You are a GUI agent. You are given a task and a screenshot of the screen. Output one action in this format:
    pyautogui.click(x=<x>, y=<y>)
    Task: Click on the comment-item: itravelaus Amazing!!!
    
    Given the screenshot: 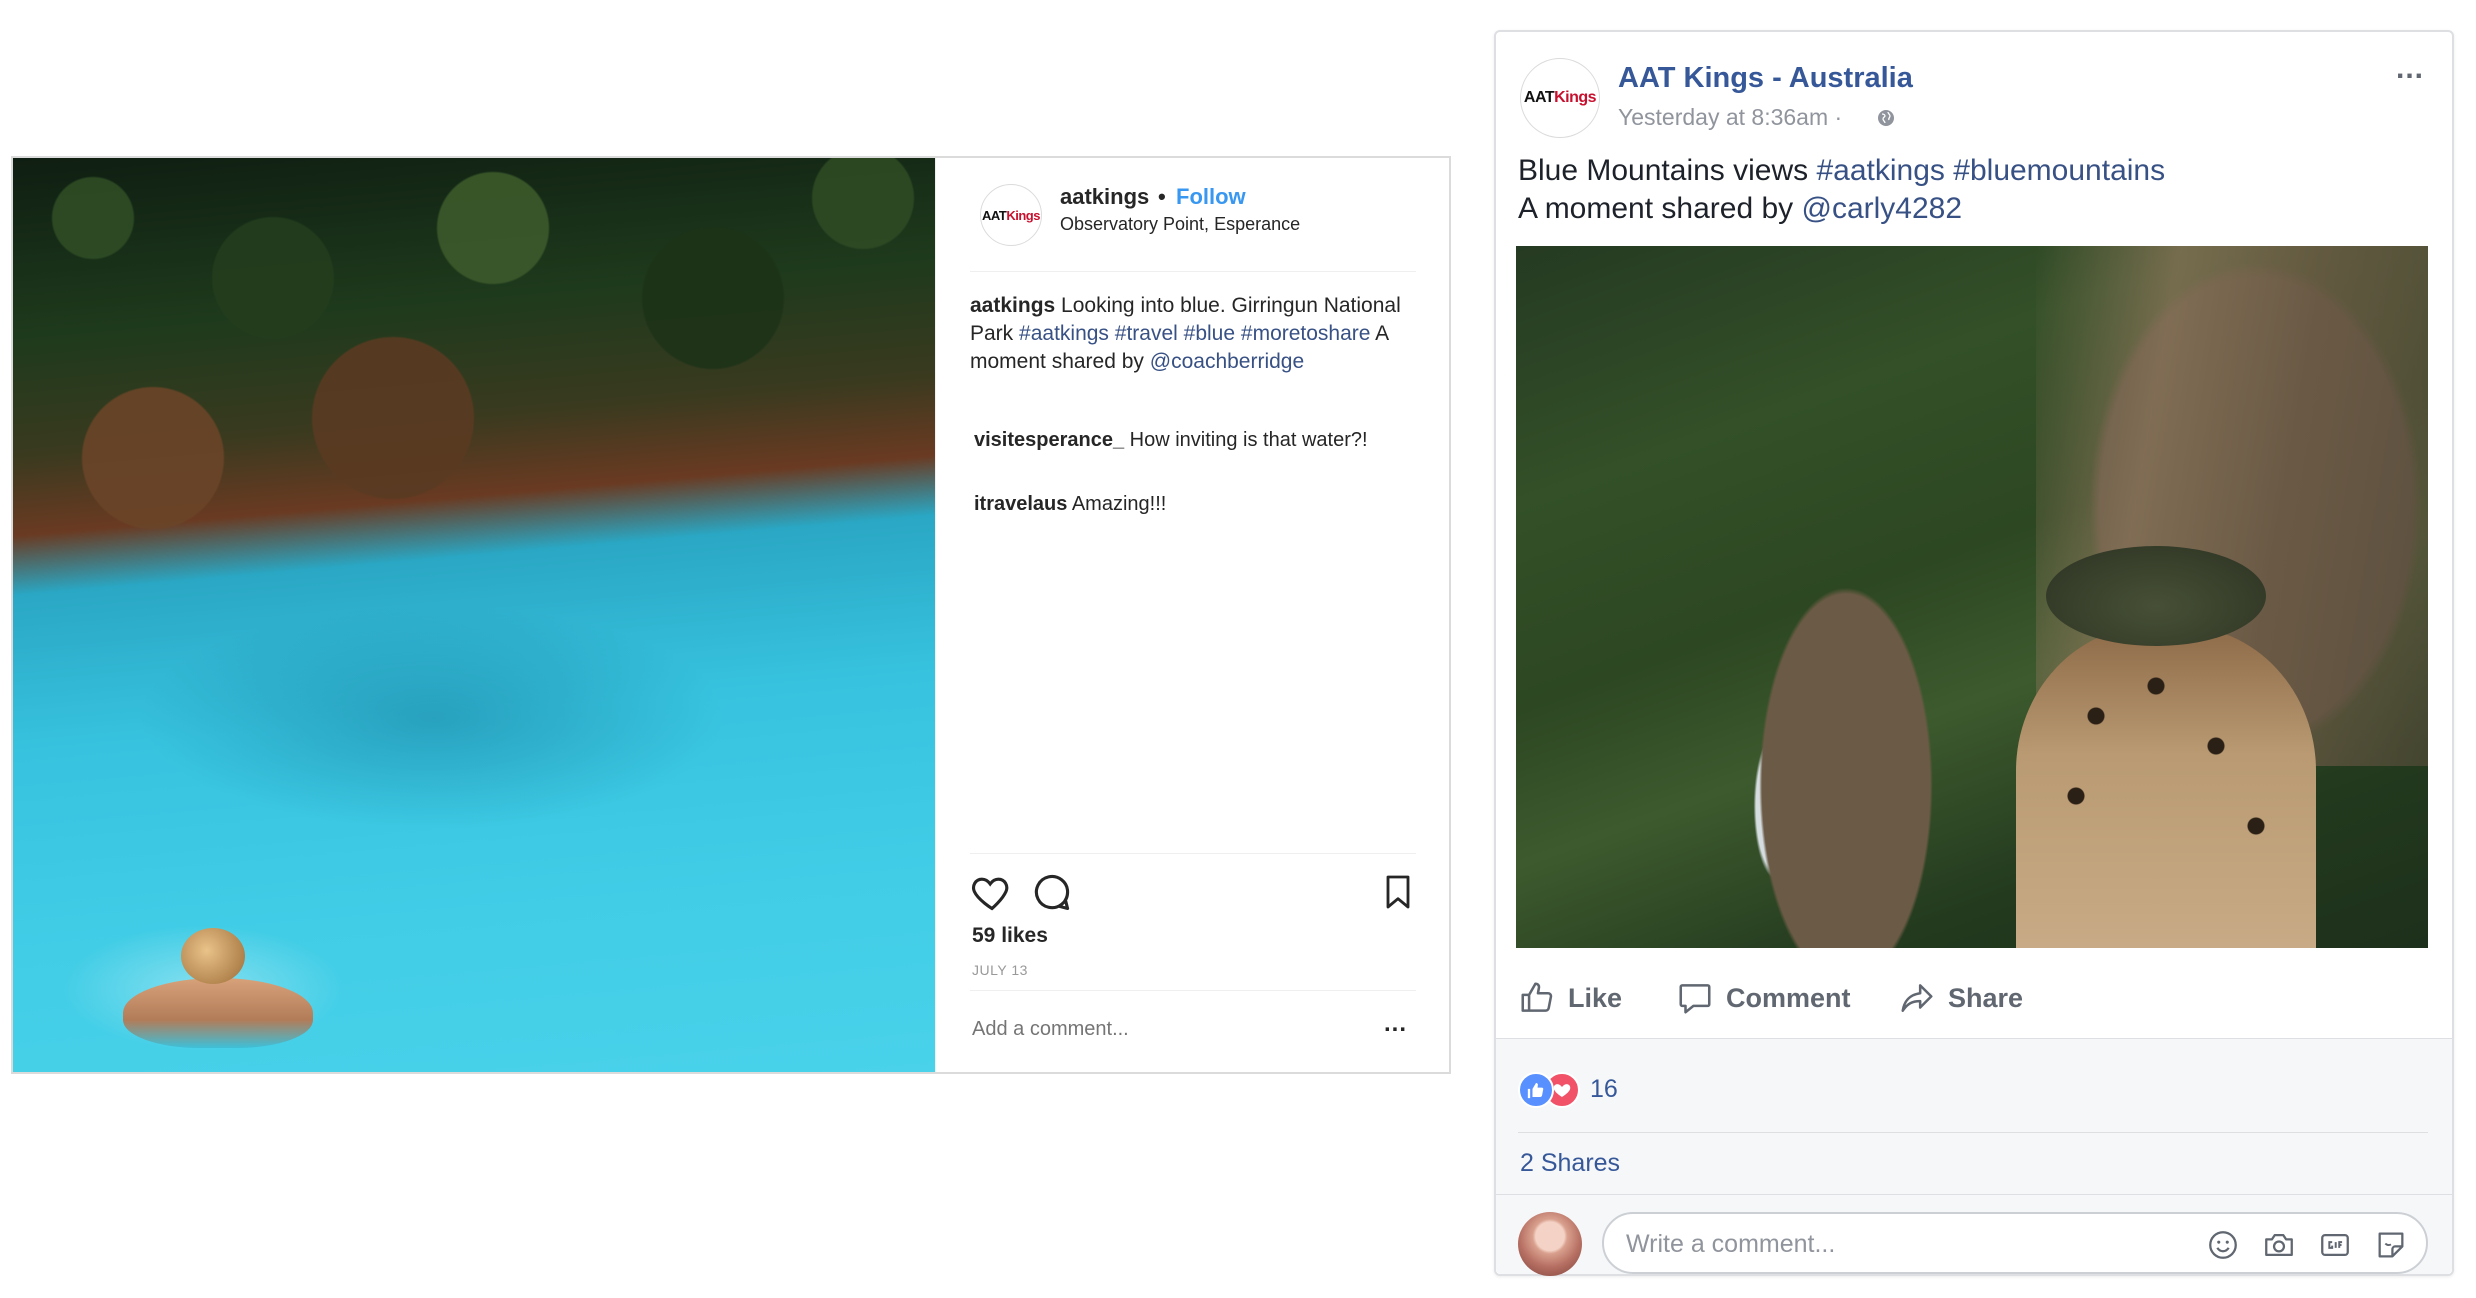 What is the action you would take?
    pyautogui.click(x=1189, y=504)
    